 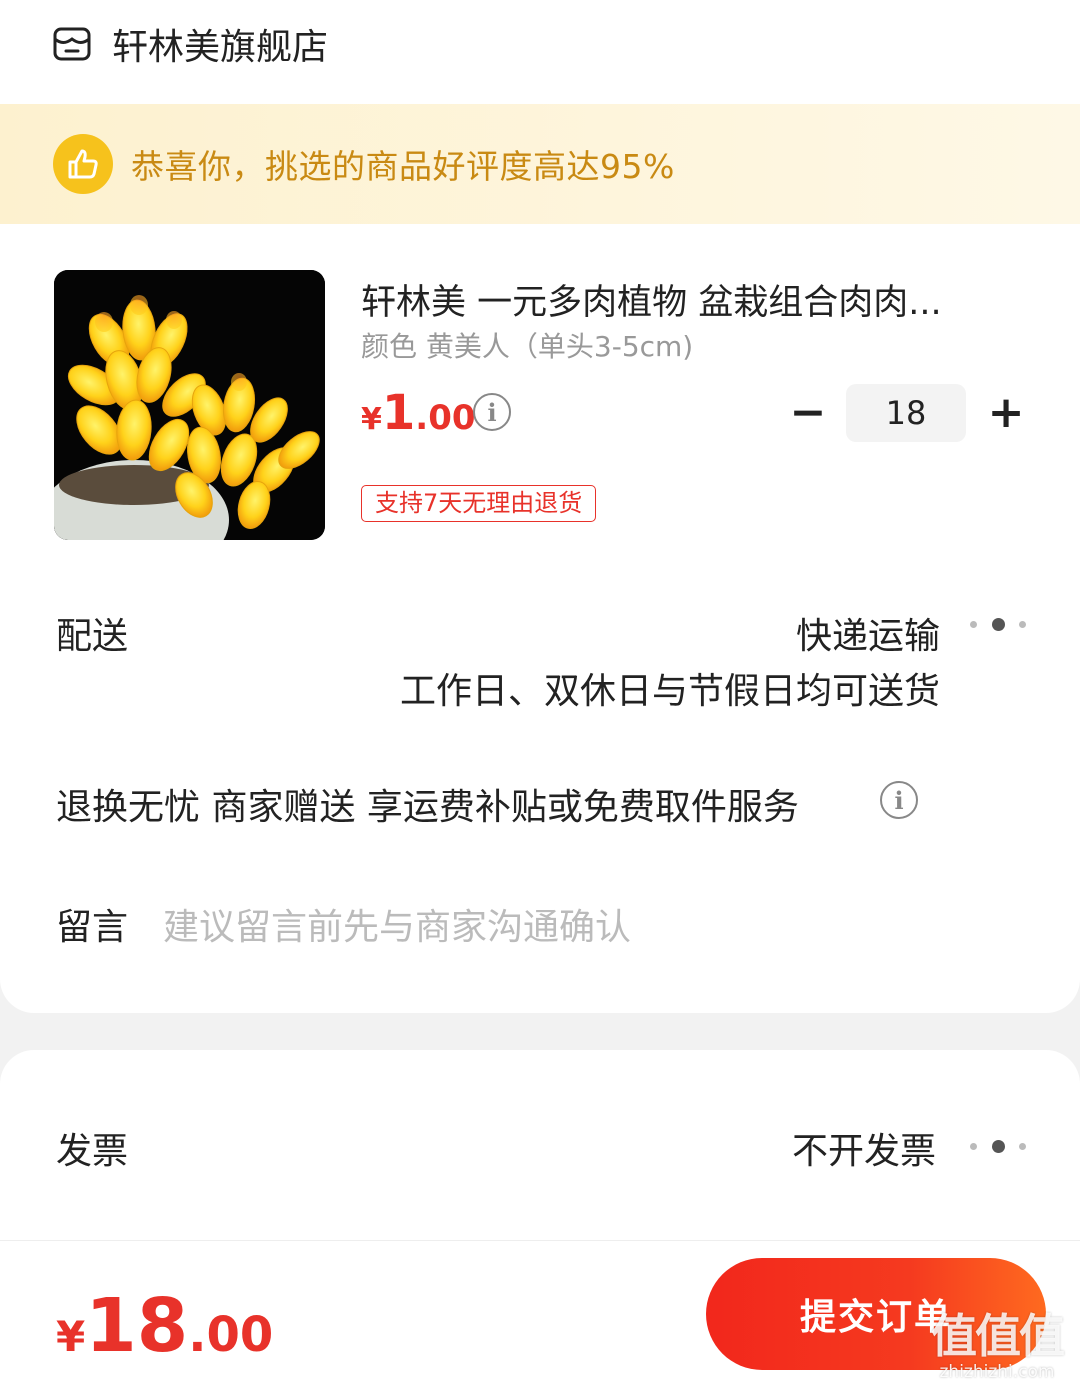 I want to click on price-integer: 1, so click(x=398, y=413).